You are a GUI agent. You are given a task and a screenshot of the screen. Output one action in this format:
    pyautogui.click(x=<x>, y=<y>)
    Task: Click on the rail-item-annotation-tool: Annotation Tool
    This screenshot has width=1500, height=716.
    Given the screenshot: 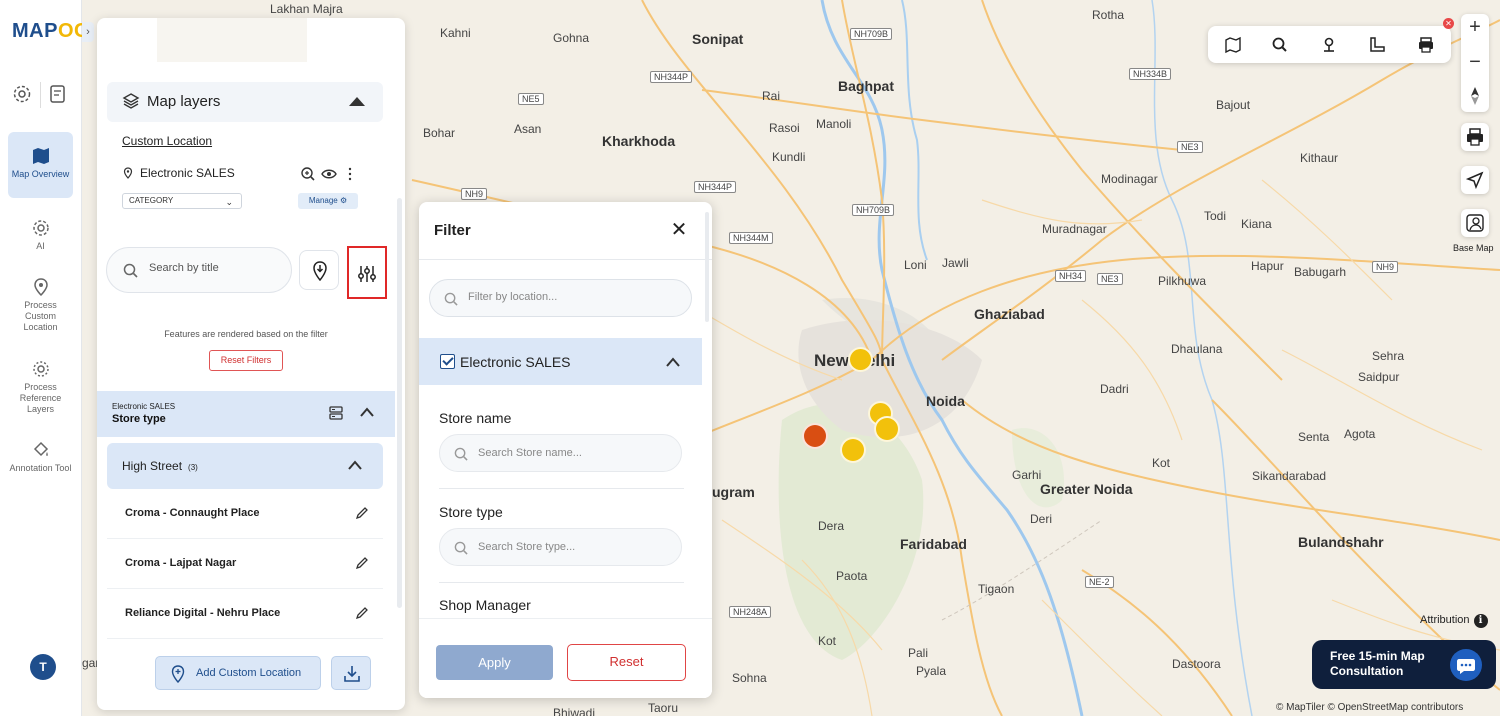 What is the action you would take?
    pyautogui.click(x=40, y=457)
    